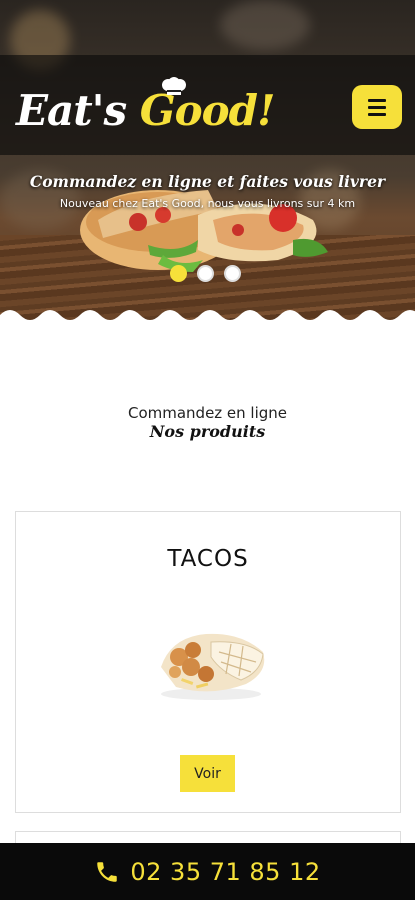 The image size is (415, 900). Describe the element at coordinates (207, 431) in the screenshot. I see `section-title: Nos produits` at that location.